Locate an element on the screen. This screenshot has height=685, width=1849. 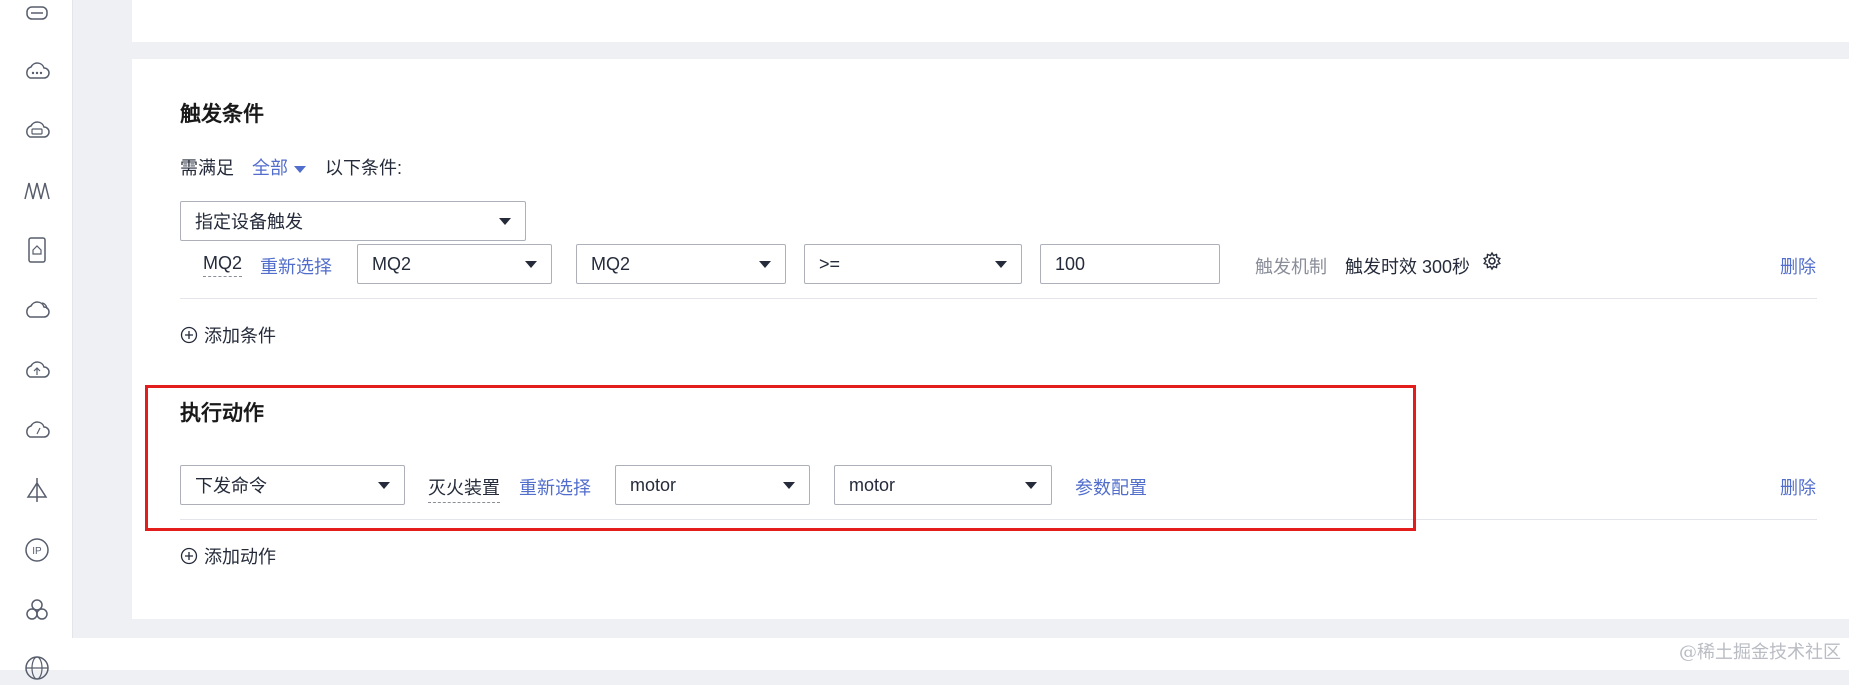
highlight-box is located at coordinates (780, 458).